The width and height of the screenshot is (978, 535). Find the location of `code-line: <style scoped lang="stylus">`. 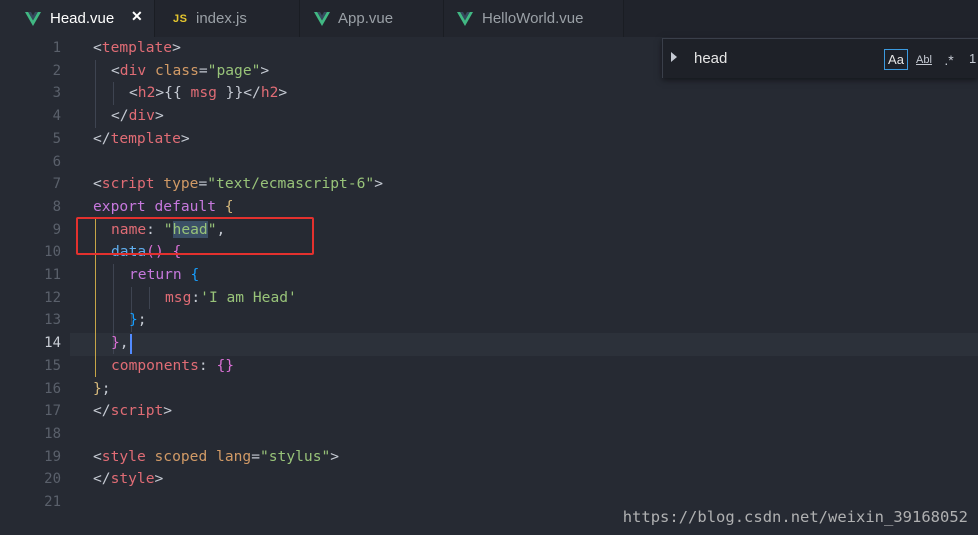

code-line: <style scoped lang="stylus"> is located at coordinates (216, 457).